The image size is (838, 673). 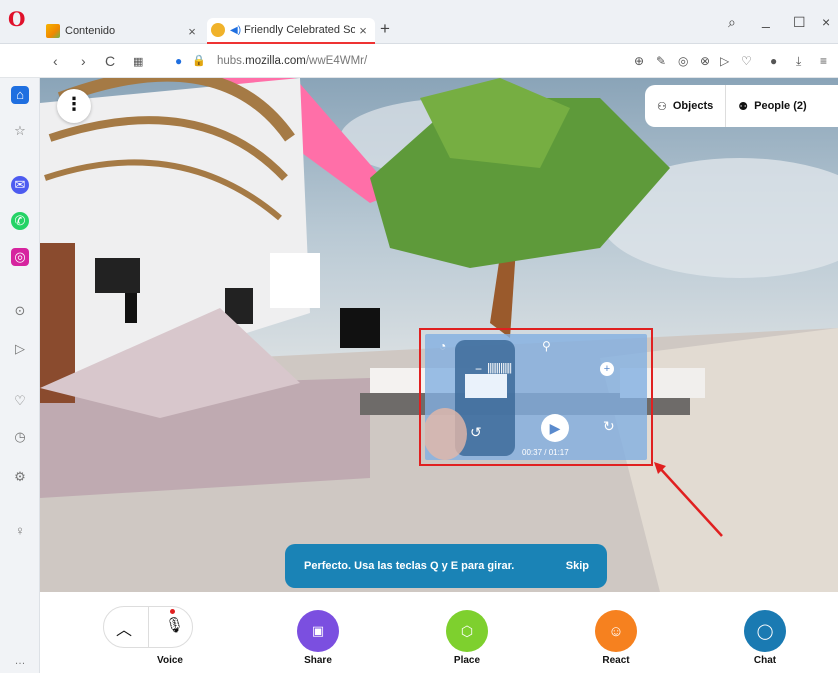 I want to click on messenger-icon: ✉, so click(x=20, y=185).